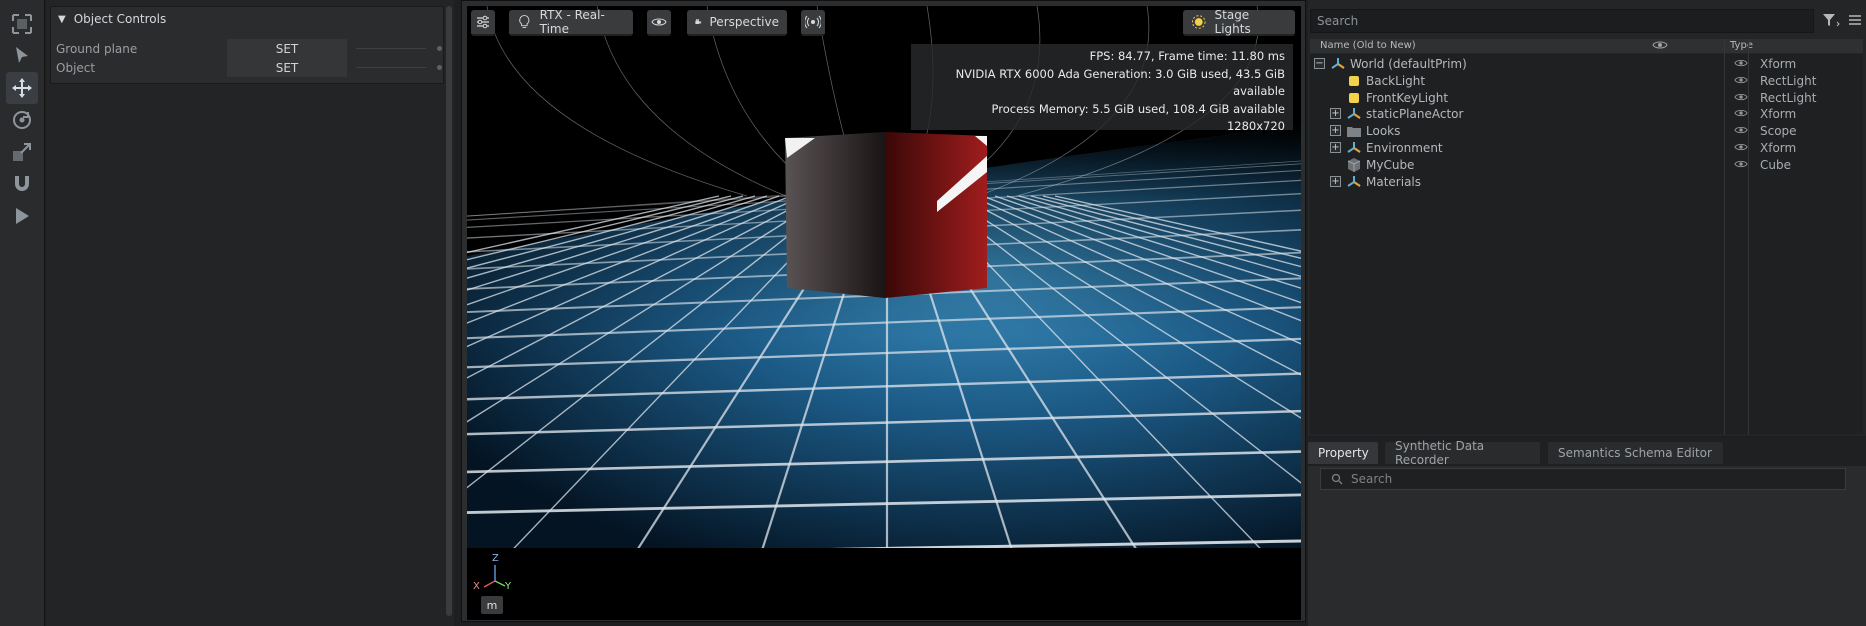 Image resolution: width=1866 pixels, height=626 pixels. What do you see at coordinates (22, 216) in the screenshot?
I see `play-icon` at bounding box center [22, 216].